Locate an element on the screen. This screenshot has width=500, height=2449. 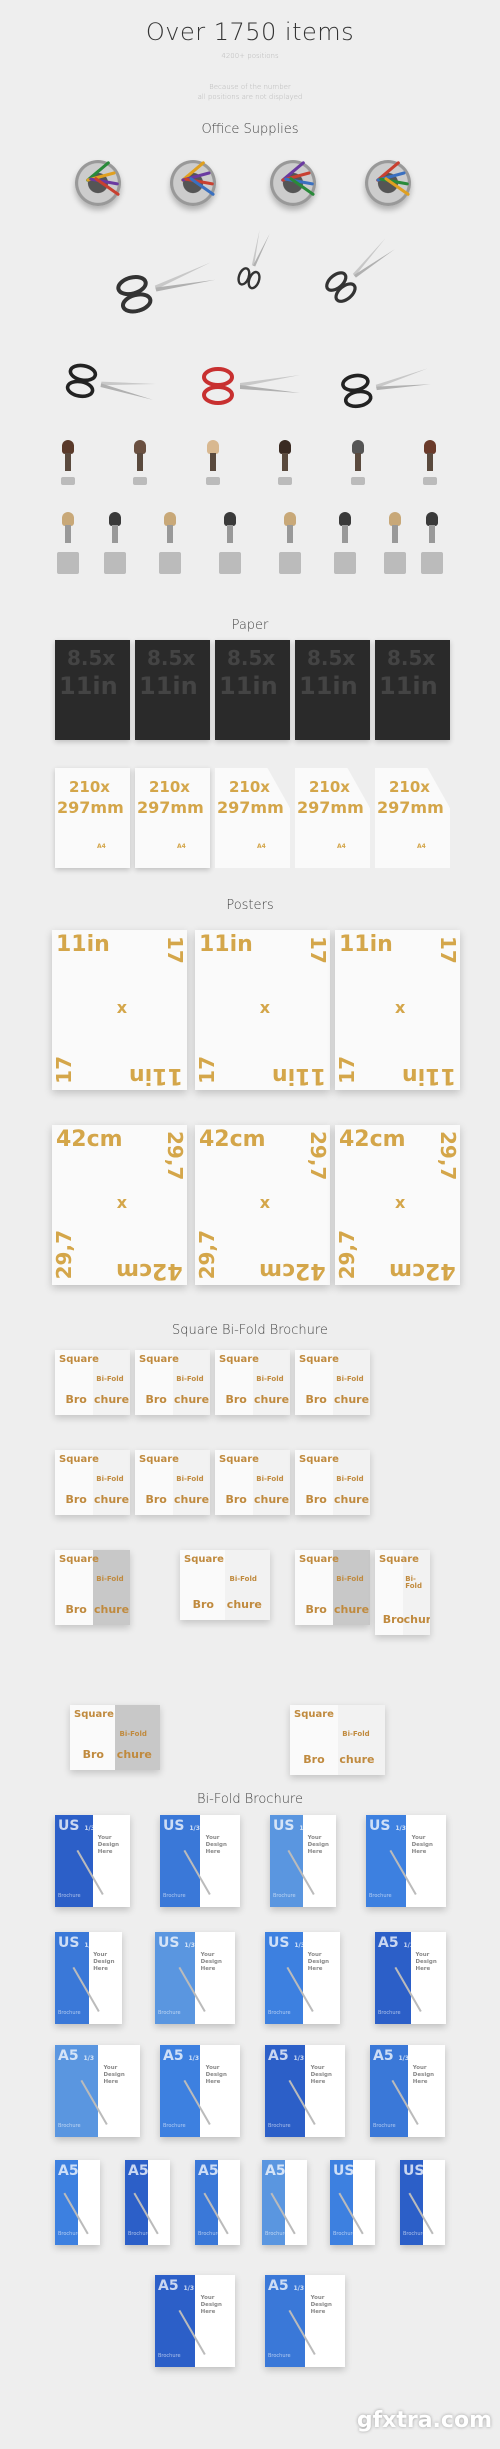
bifold-brochure-mockup: US 1/3 Brochure is located at coordinates (352, 2202).